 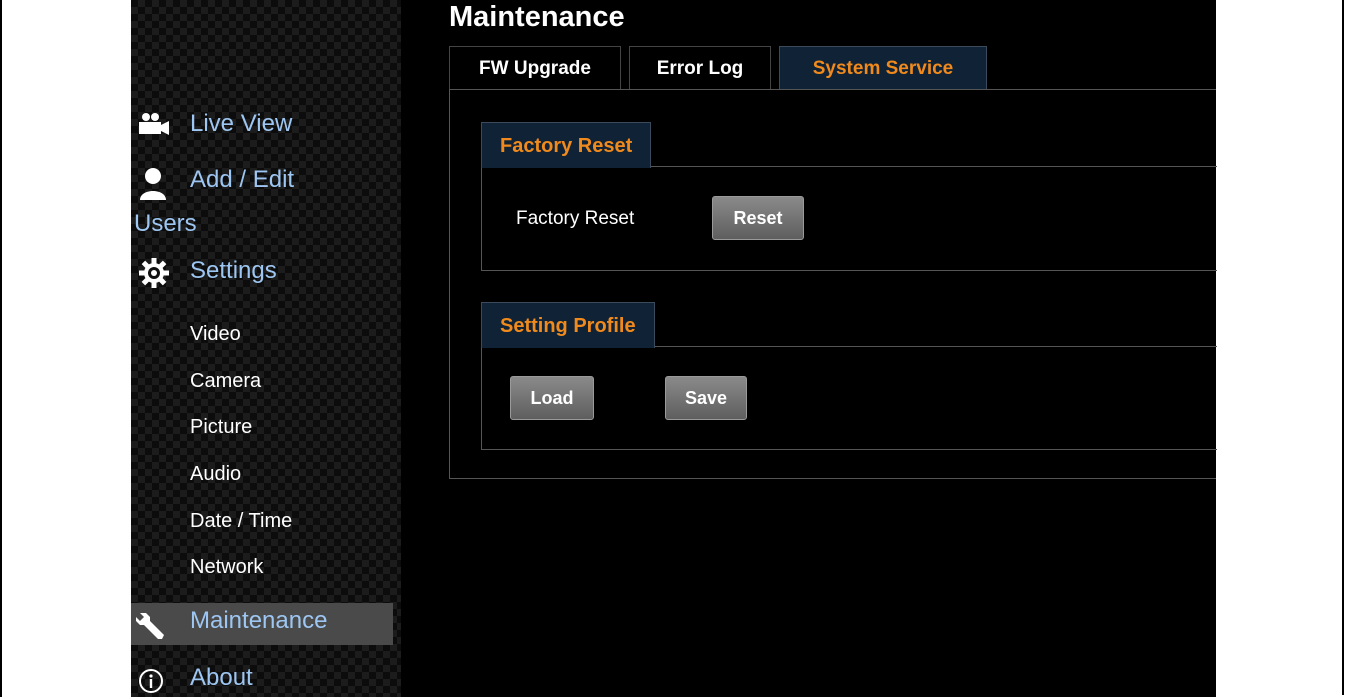 What do you see at coordinates (700, 68) in the screenshot?
I see `tab-error-log: Error Log` at bounding box center [700, 68].